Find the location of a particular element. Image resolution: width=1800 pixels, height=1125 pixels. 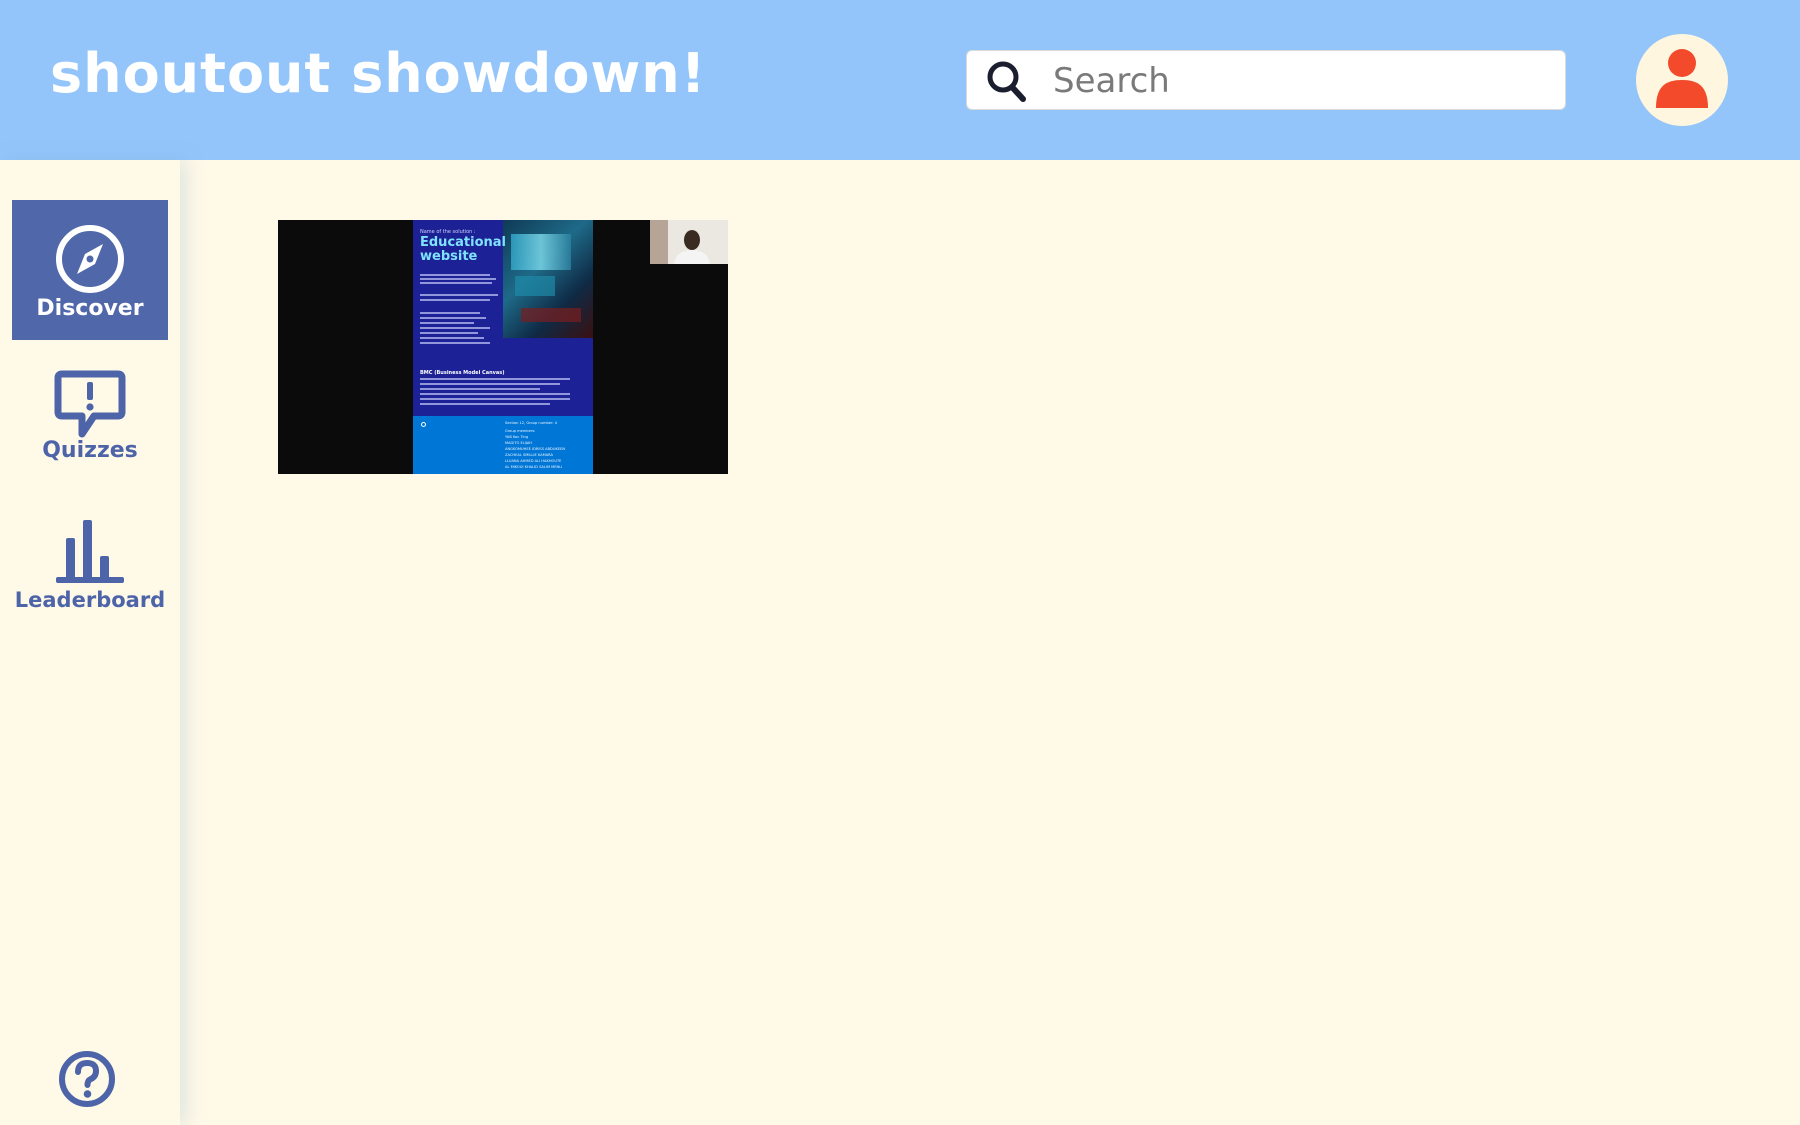

footer-line: MAGITO ELIJAH is located at coordinates (518, 443).